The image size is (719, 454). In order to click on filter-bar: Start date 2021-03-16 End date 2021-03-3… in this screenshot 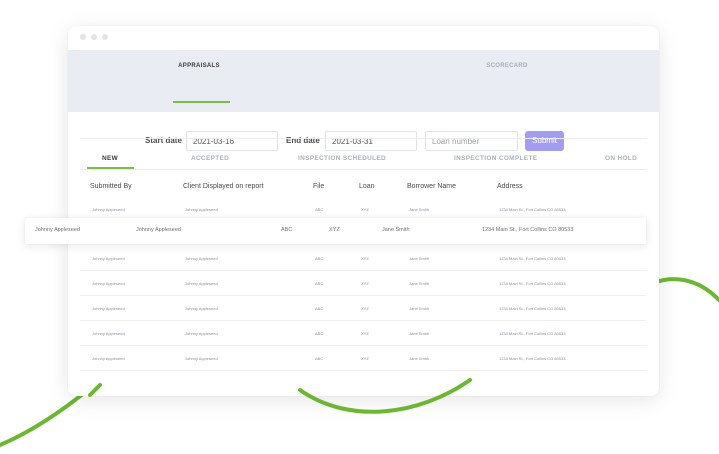, I will do `click(363, 141)`.